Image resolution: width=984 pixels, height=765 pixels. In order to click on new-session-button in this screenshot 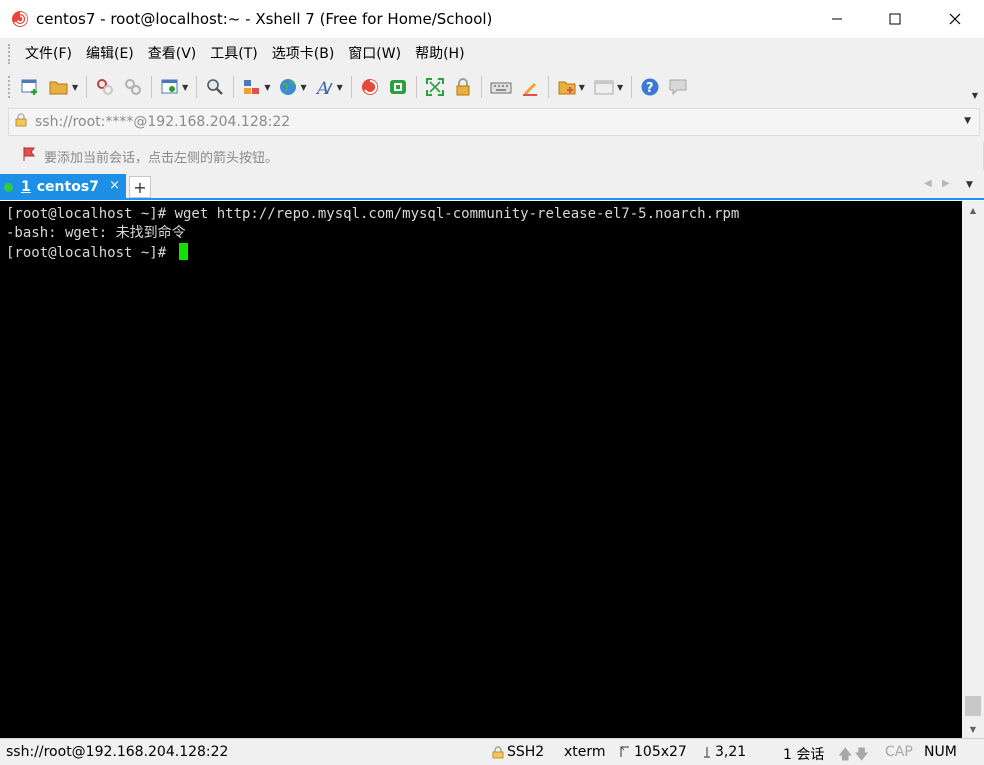, I will do `click(30, 87)`.